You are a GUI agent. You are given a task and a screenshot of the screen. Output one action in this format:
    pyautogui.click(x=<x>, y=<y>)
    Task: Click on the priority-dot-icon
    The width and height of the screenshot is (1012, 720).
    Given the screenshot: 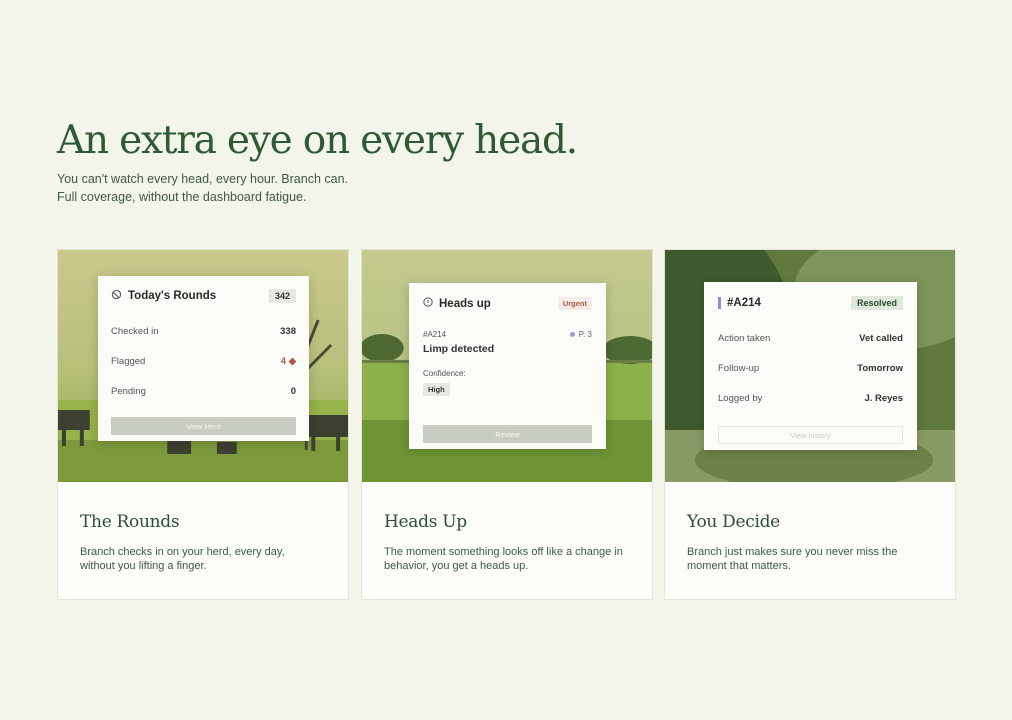 What is the action you would take?
    pyautogui.click(x=572, y=334)
    